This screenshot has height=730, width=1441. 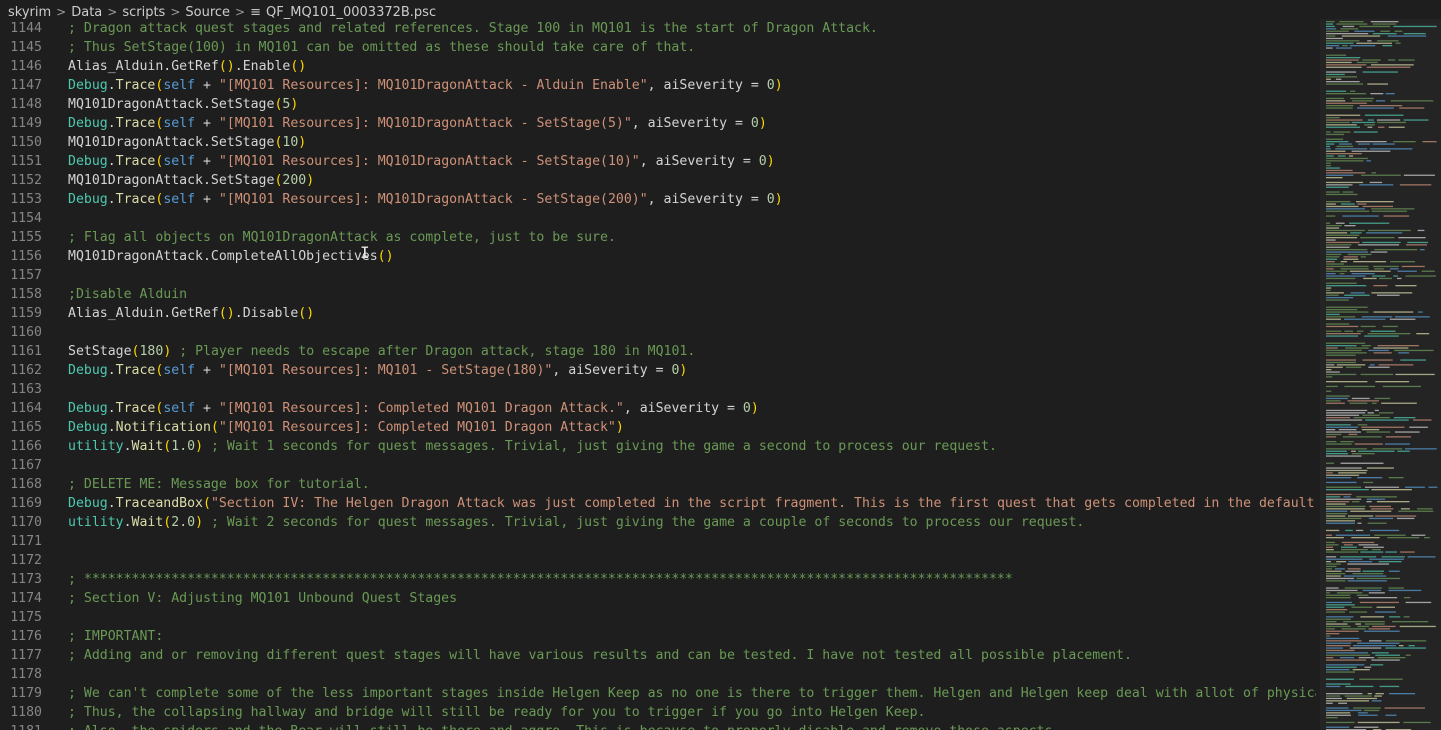 I want to click on line-number: 1153, so click(x=26, y=199).